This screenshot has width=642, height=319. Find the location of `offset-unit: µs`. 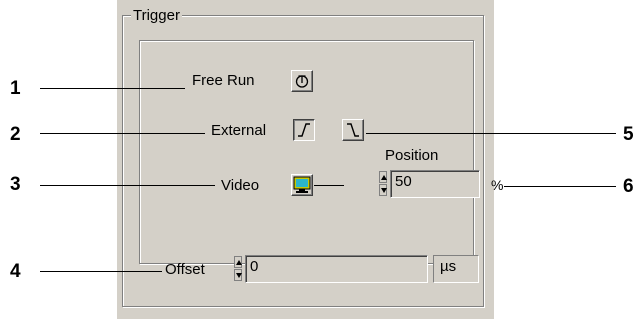

offset-unit: µs is located at coordinates (456, 269).